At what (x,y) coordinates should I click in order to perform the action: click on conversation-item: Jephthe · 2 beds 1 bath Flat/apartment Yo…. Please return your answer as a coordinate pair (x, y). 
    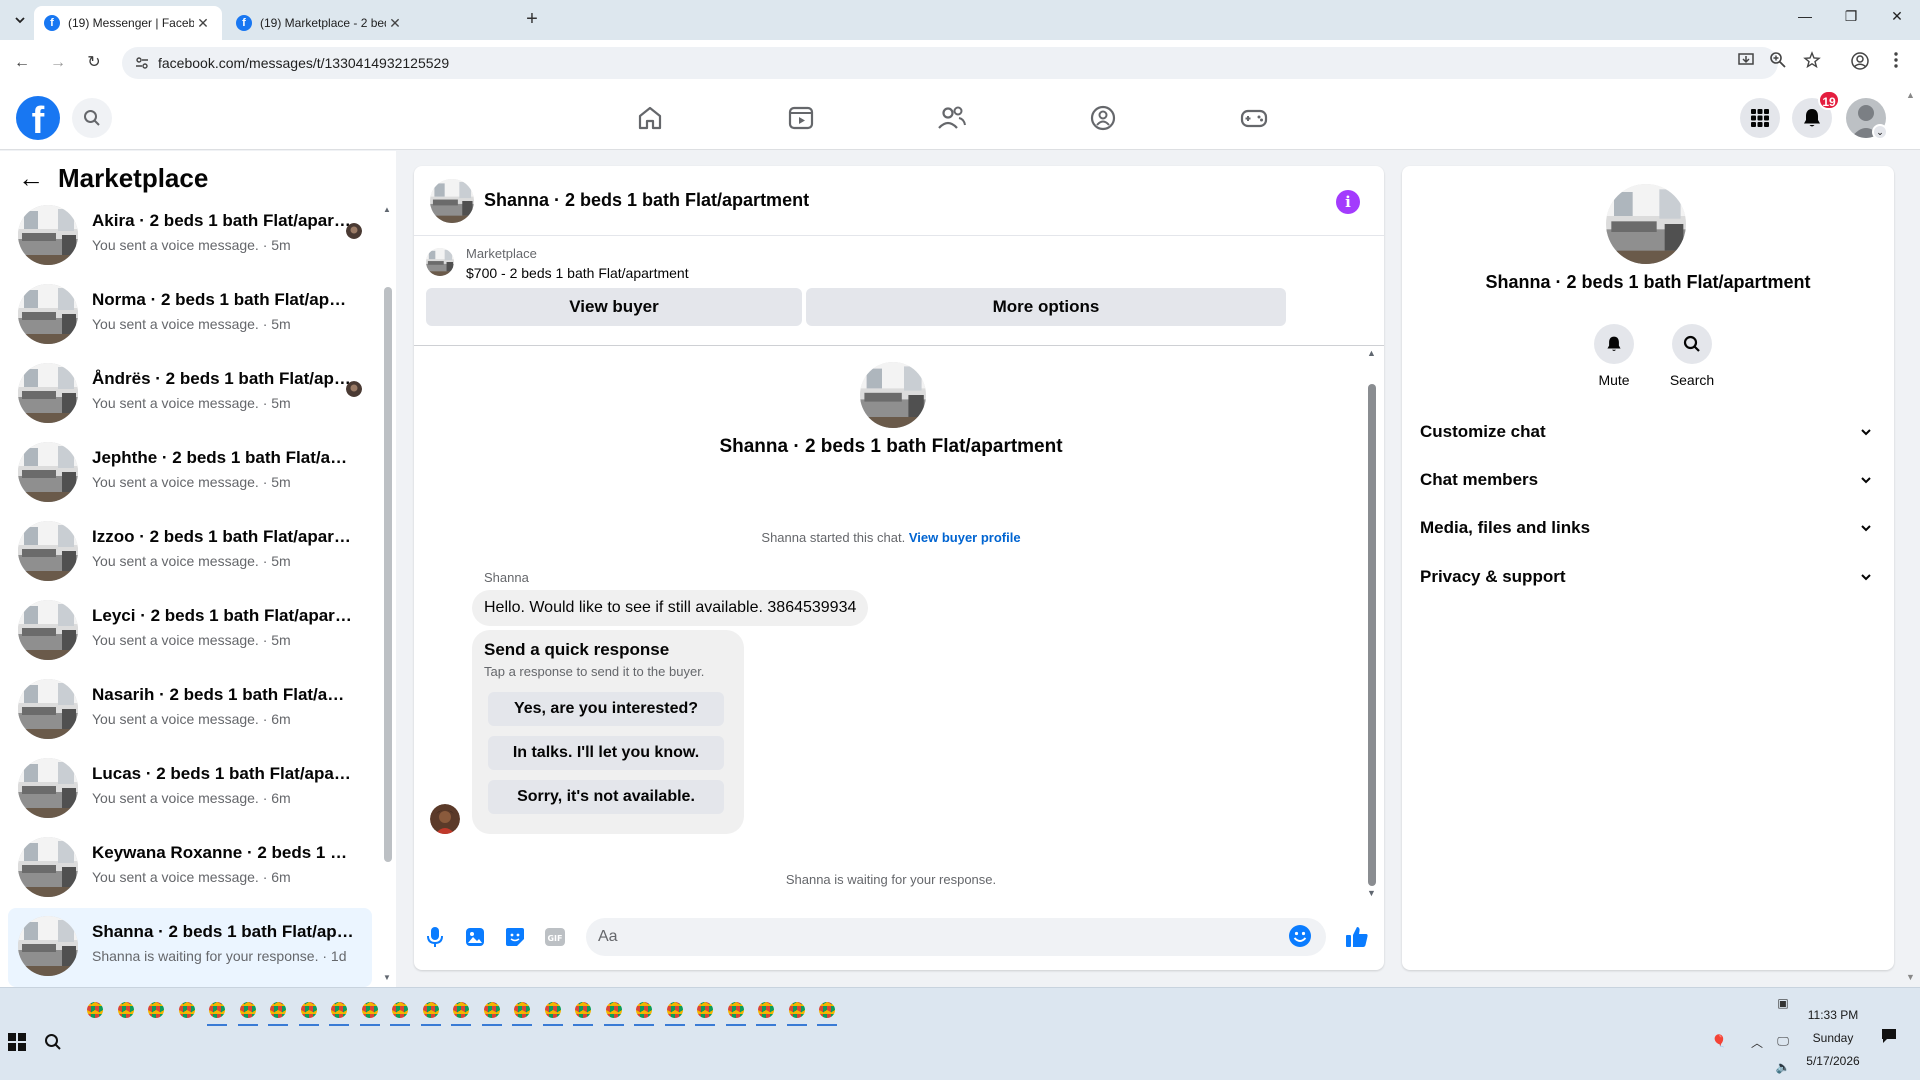
    Looking at the image, I should click on (190, 473).